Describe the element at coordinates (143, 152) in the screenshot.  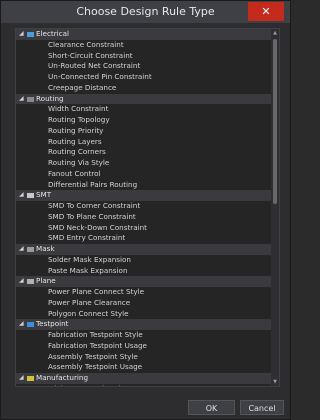
I see `rule-type-item: Routing Corners` at that location.